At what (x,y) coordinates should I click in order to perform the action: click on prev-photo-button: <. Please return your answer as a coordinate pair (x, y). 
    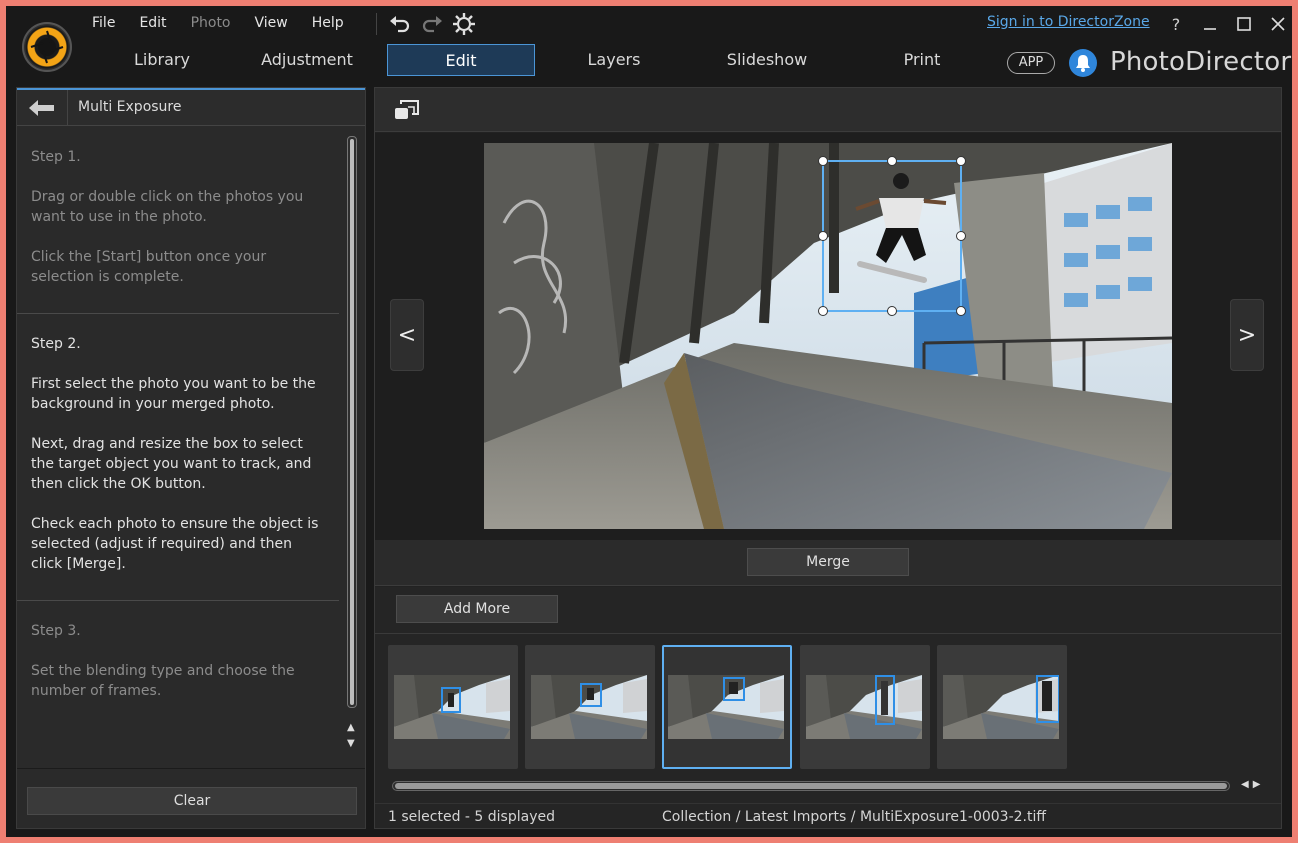
    Looking at the image, I should click on (407, 335).